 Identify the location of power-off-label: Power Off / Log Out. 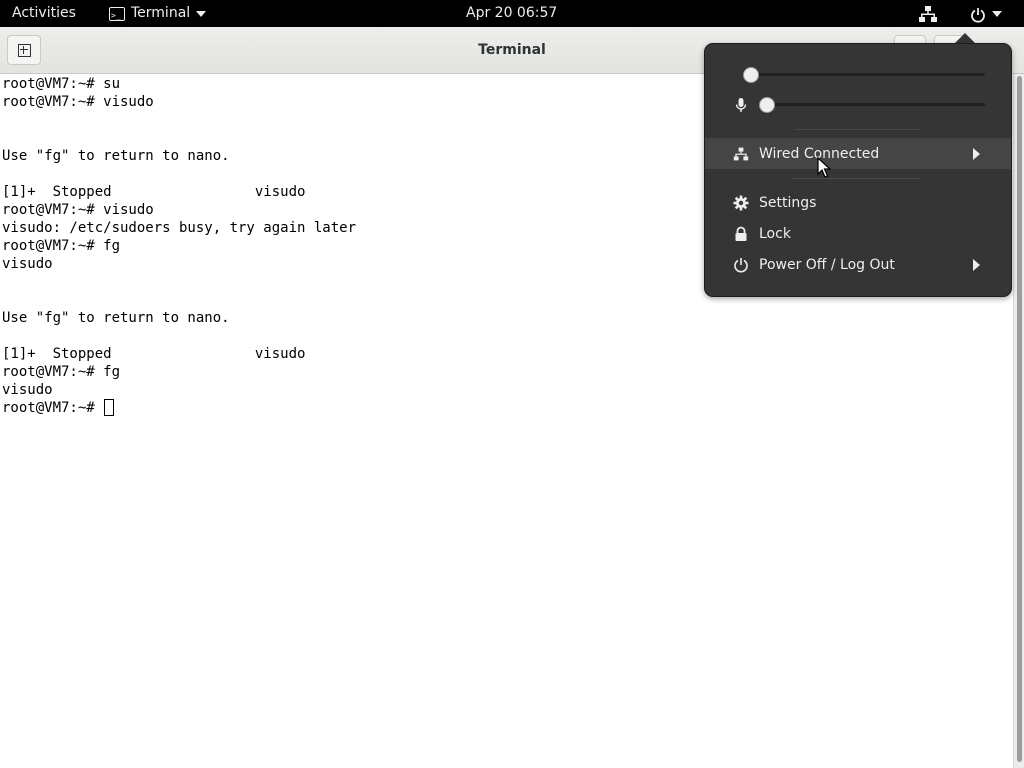
(827, 264).